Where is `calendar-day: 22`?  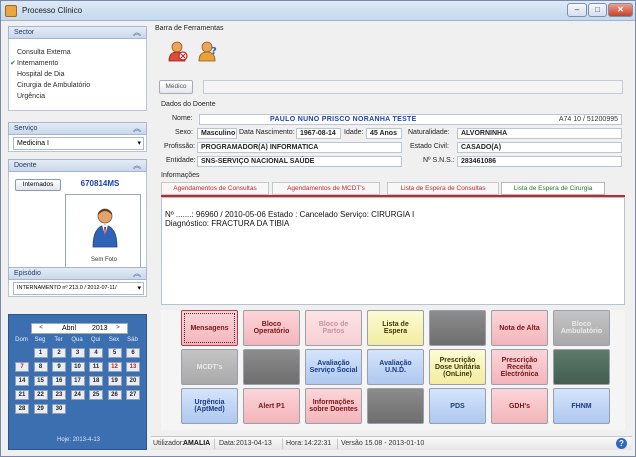 calendar-day: 22 is located at coordinates (40, 395).